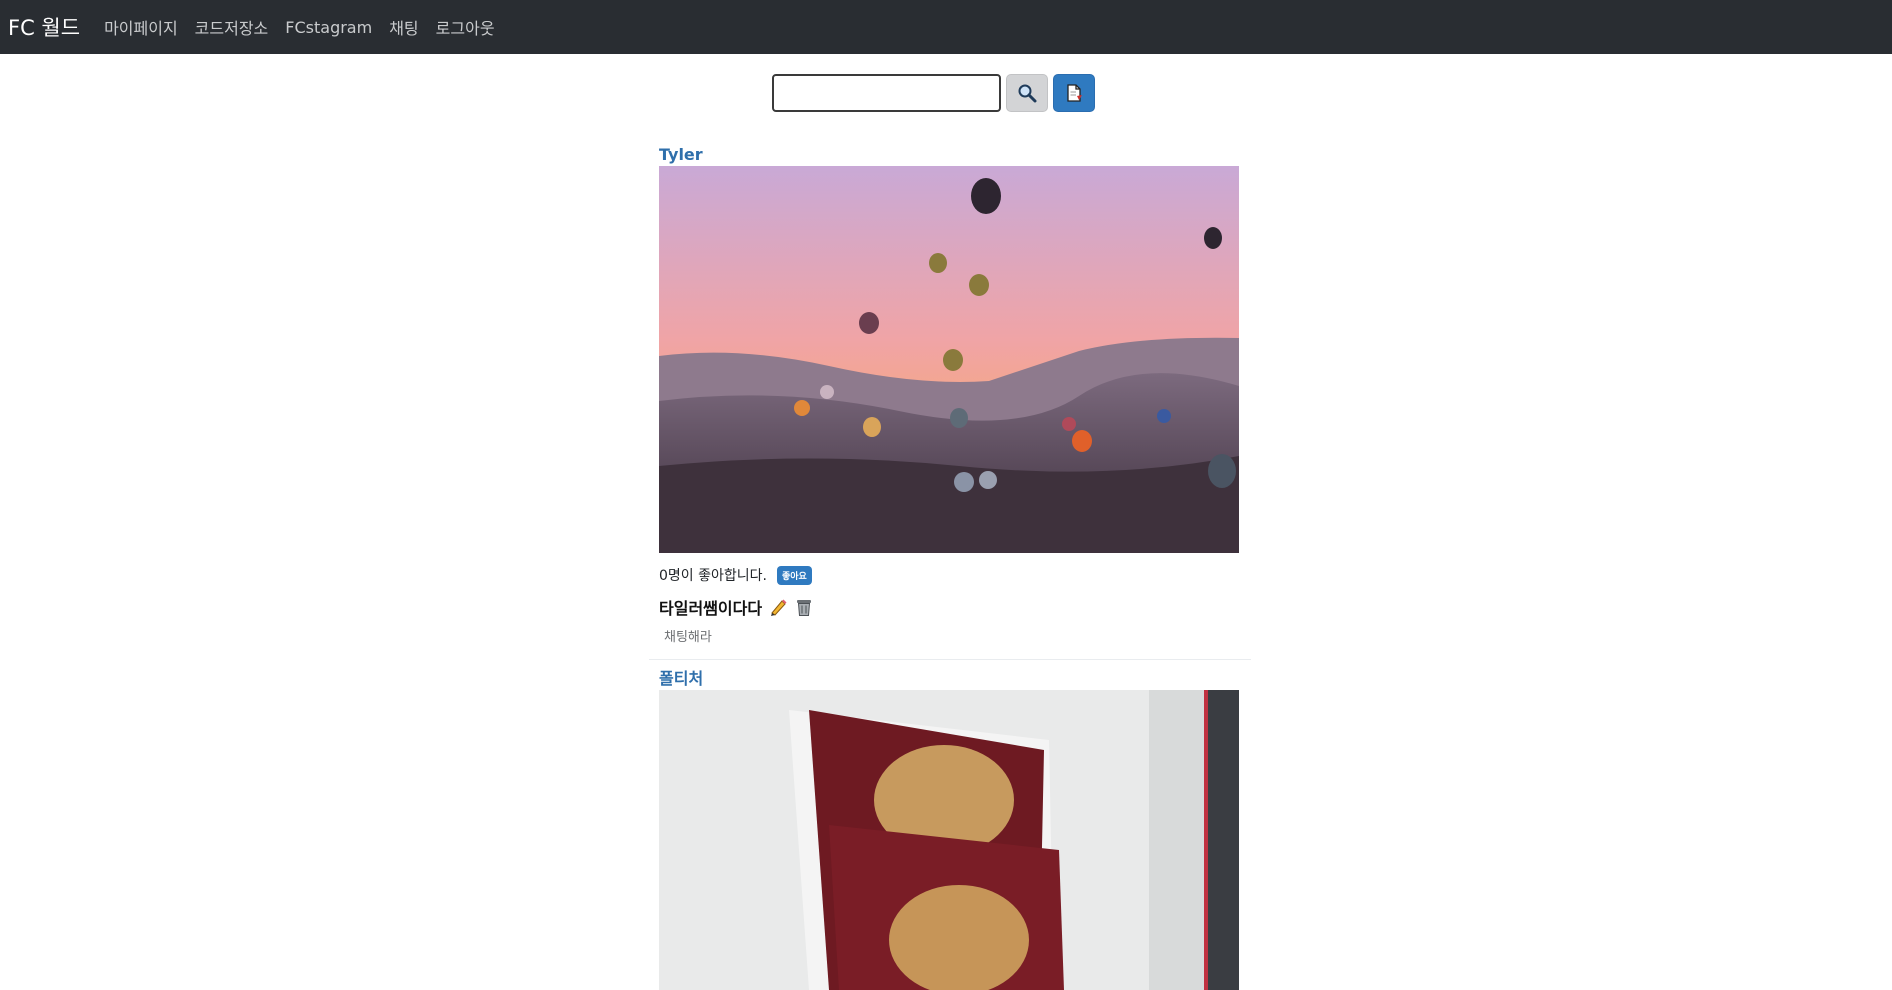  I want to click on search-button, so click(1027, 93).